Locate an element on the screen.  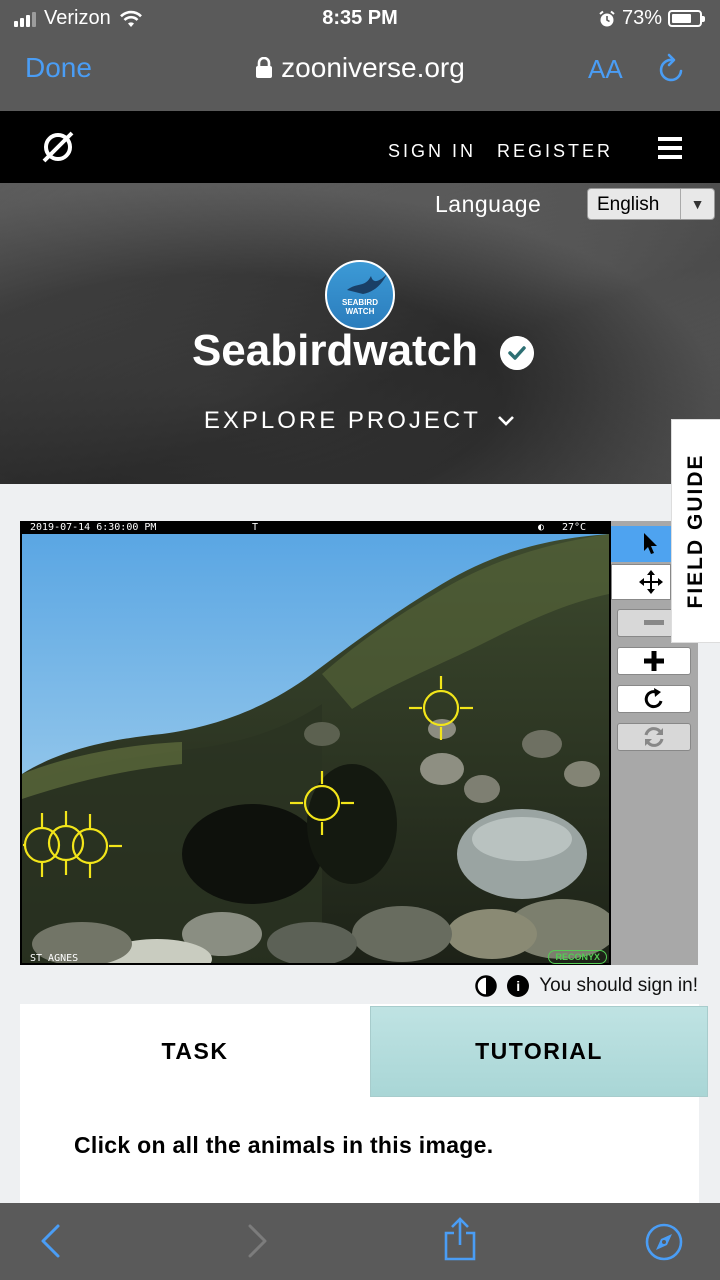
sign-in-message: You should sign in! is located at coordinates (618, 985).